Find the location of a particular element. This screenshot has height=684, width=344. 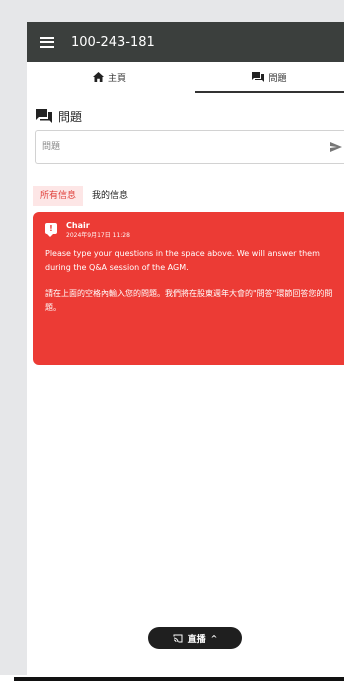

message-header: ! Chair 2024年9月17日 11:28 is located at coordinates (189, 230).